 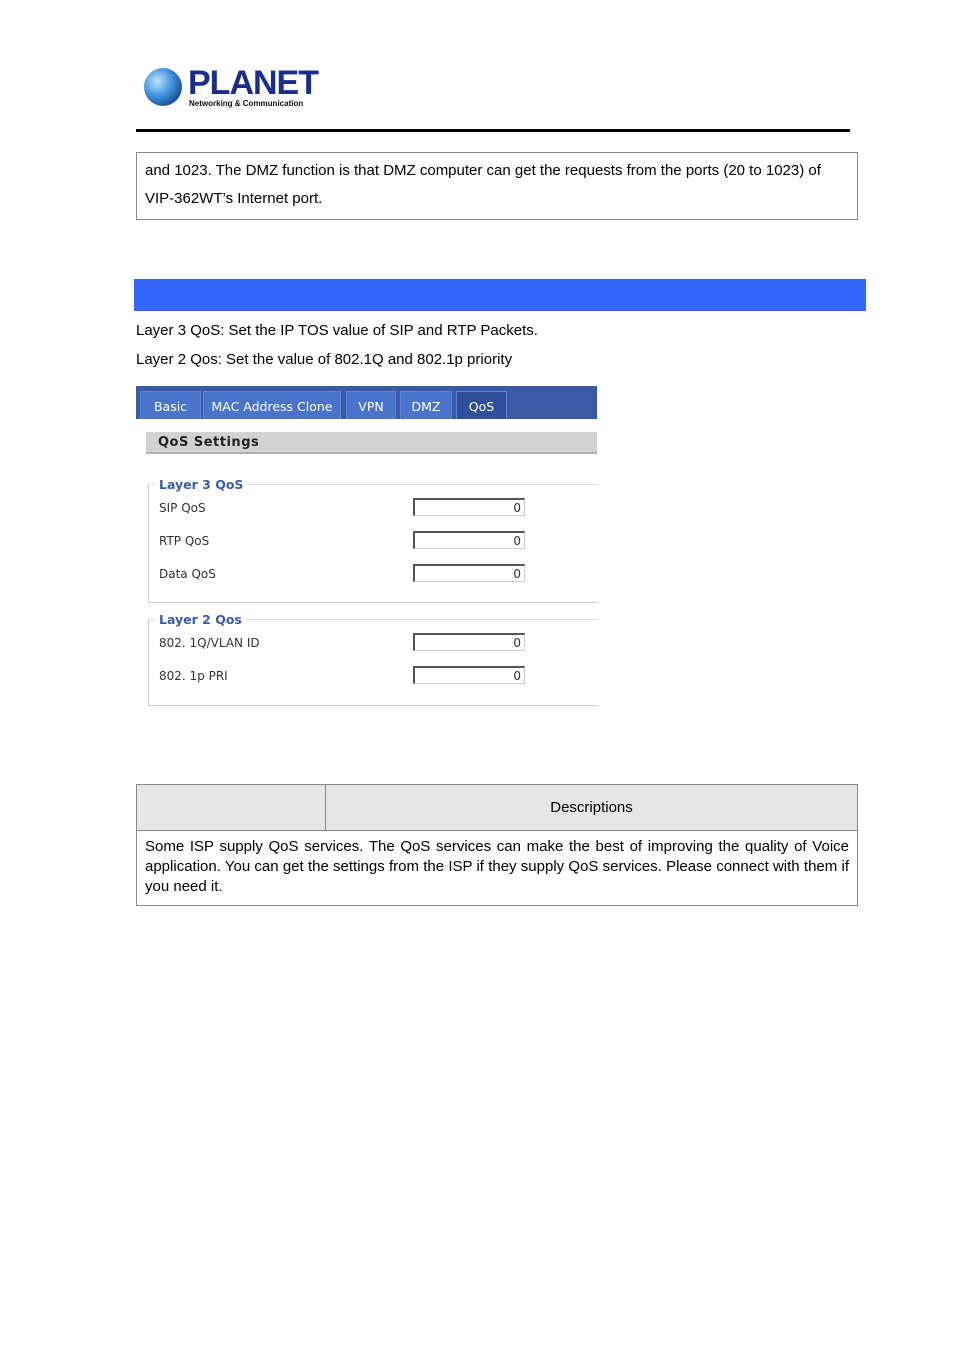 What do you see at coordinates (170, 405) in the screenshot?
I see `tab-basic: Basic` at bounding box center [170, 405].